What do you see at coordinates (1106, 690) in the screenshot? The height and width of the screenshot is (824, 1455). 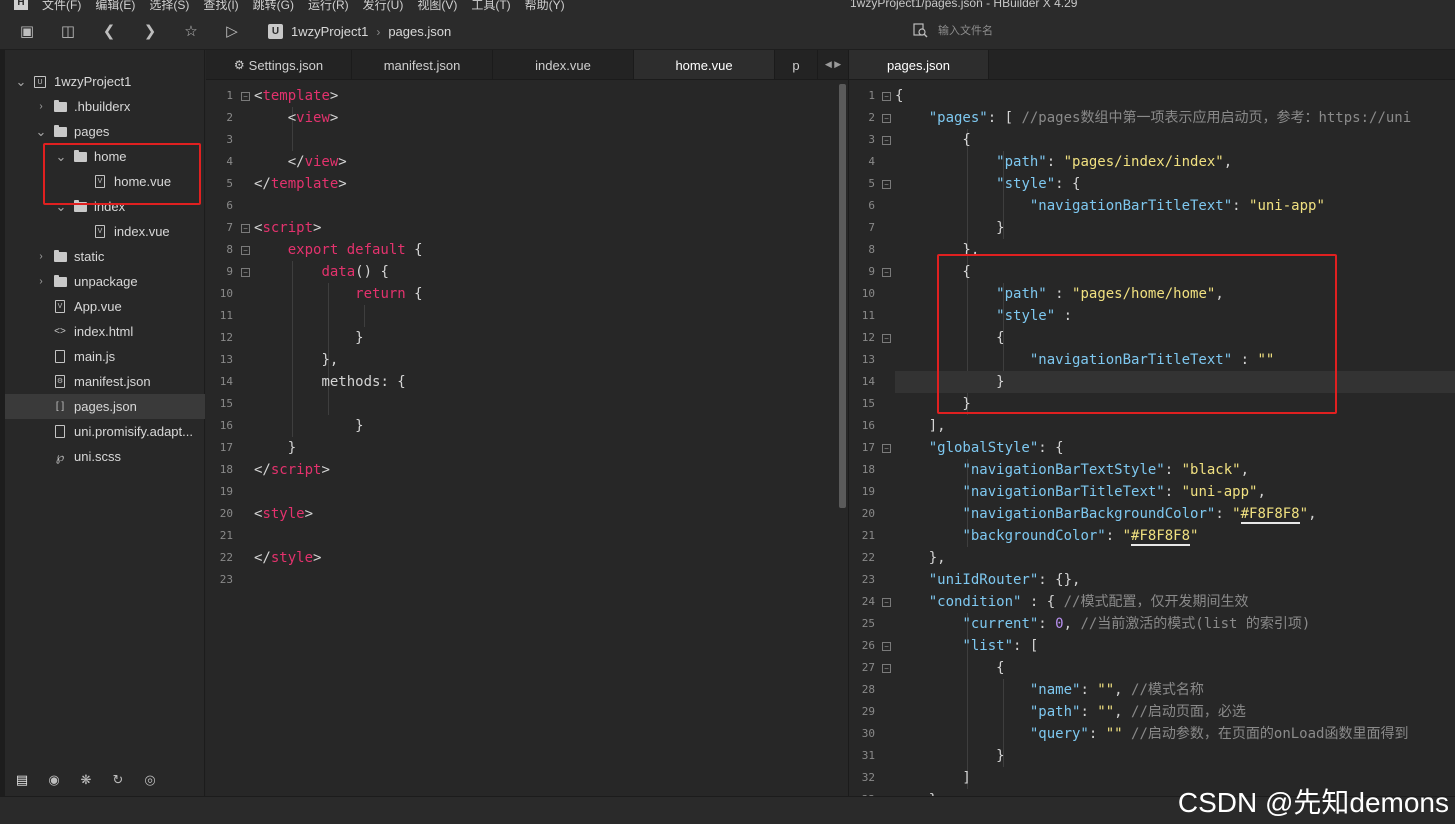 I see `code-token: ""` at bounding box center [1106, 690].